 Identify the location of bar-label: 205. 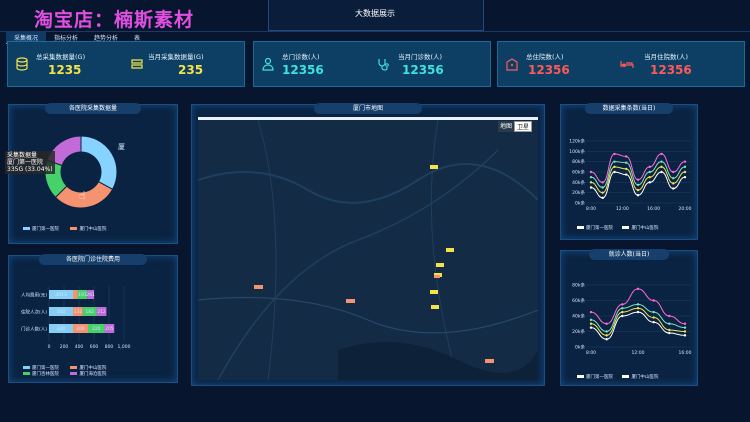
(109, 329).